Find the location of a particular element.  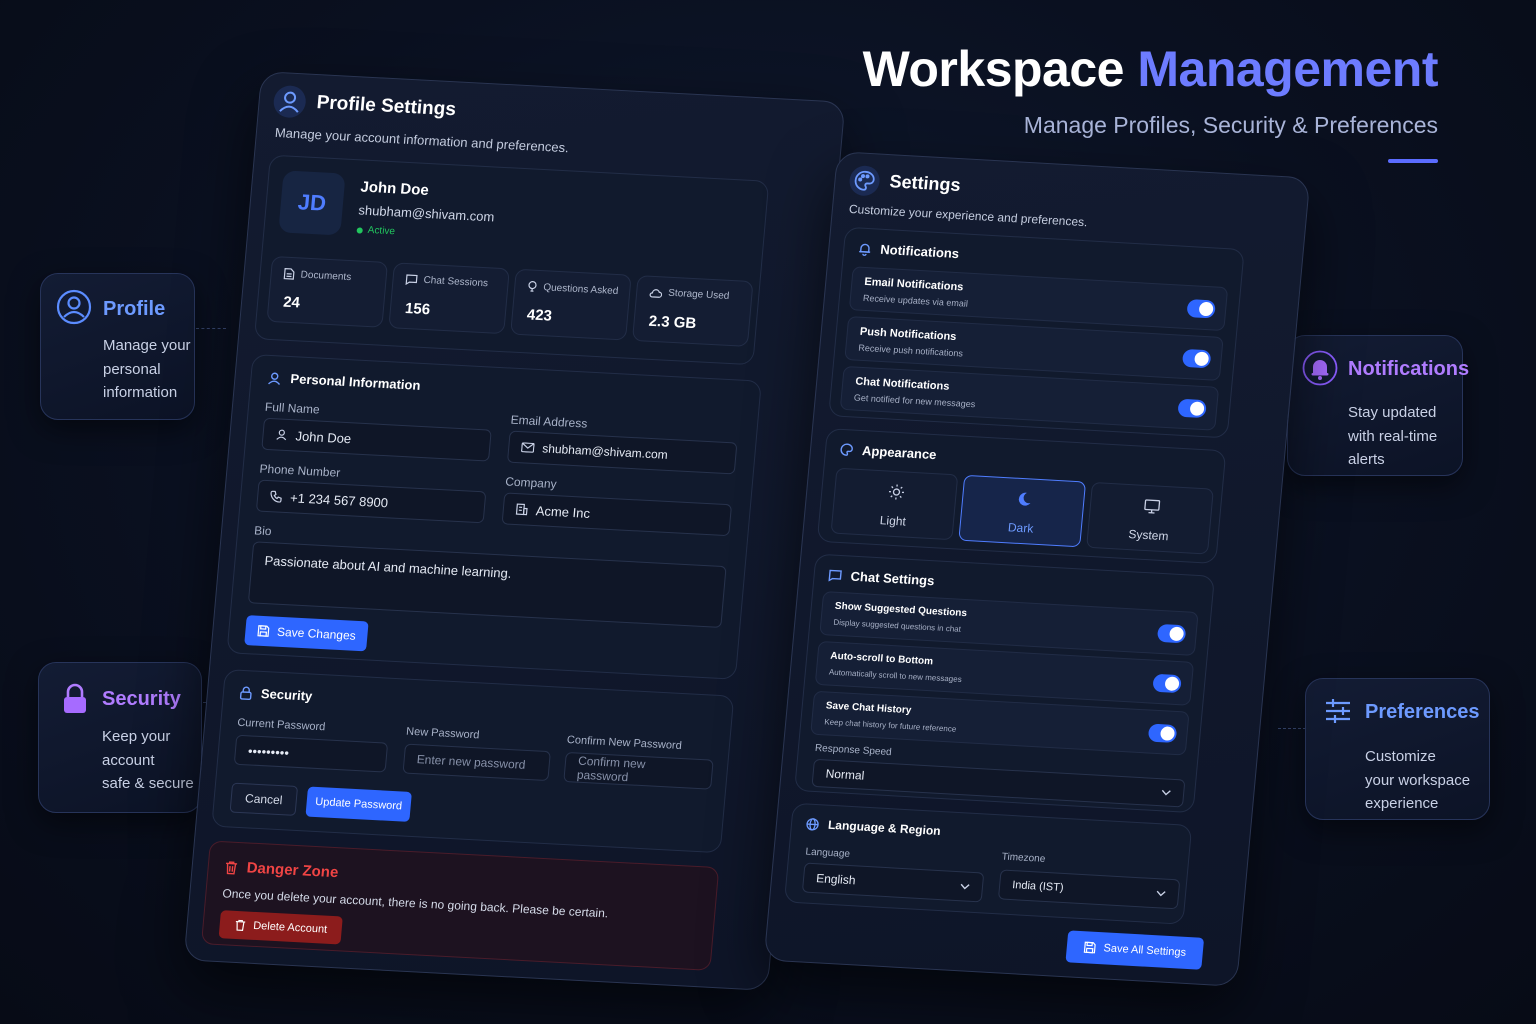

phone-label: Phone Number is located at coordinates (300, 470).